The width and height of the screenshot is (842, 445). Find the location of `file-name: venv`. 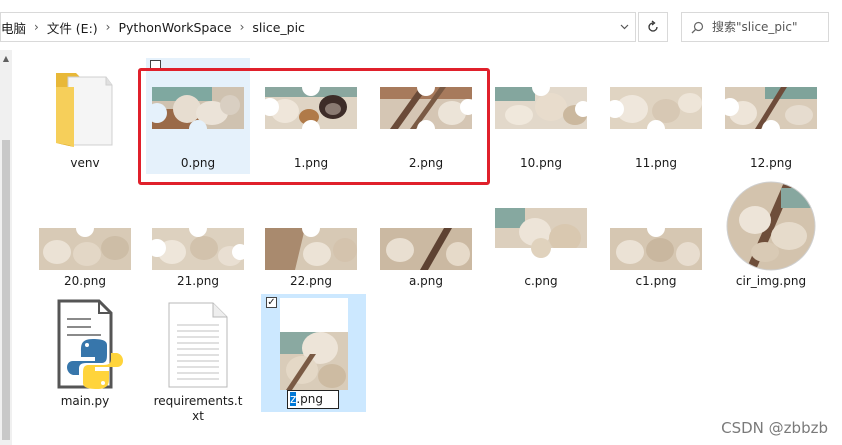

file-name: venv is located at coordinates (85, 163).